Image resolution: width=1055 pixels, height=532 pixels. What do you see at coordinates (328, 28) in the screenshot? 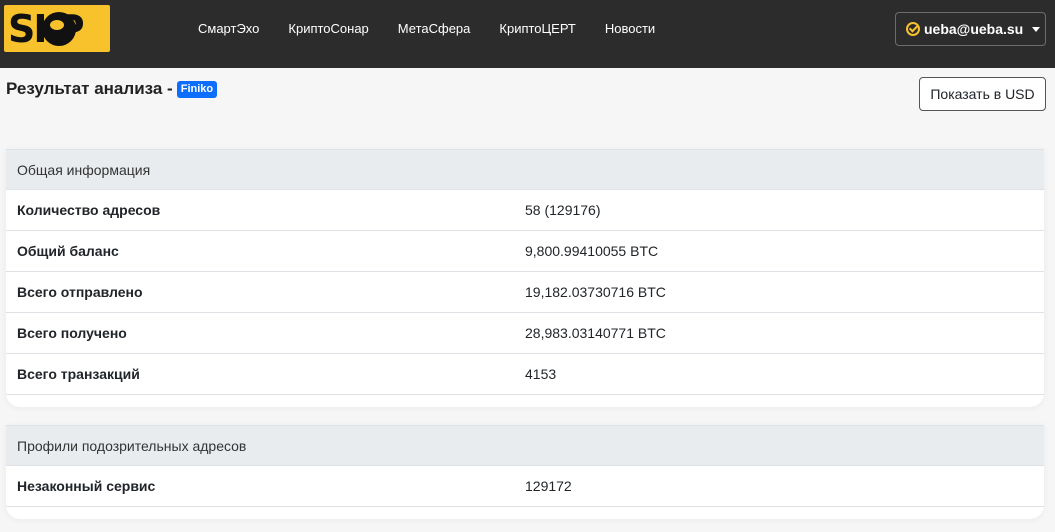
I see `nav-link-cryptosonar: КриптоСонар` at bounding box center [328, 28].